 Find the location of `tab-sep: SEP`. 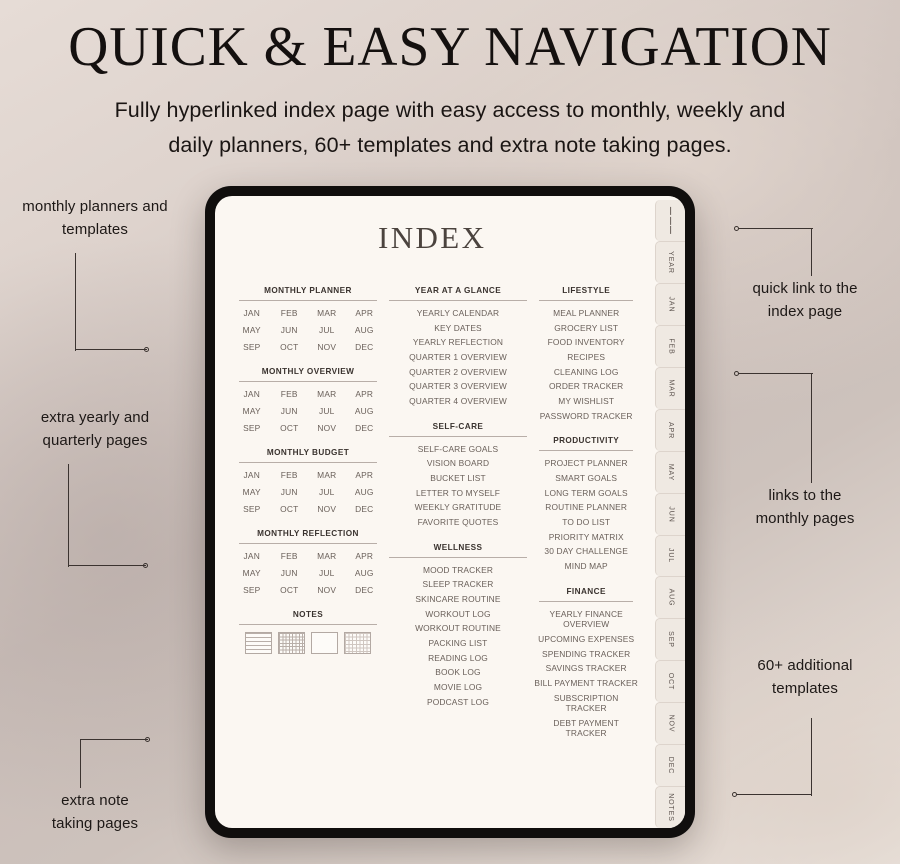

tab-sep: SEP is located at coordinates (670, 639).